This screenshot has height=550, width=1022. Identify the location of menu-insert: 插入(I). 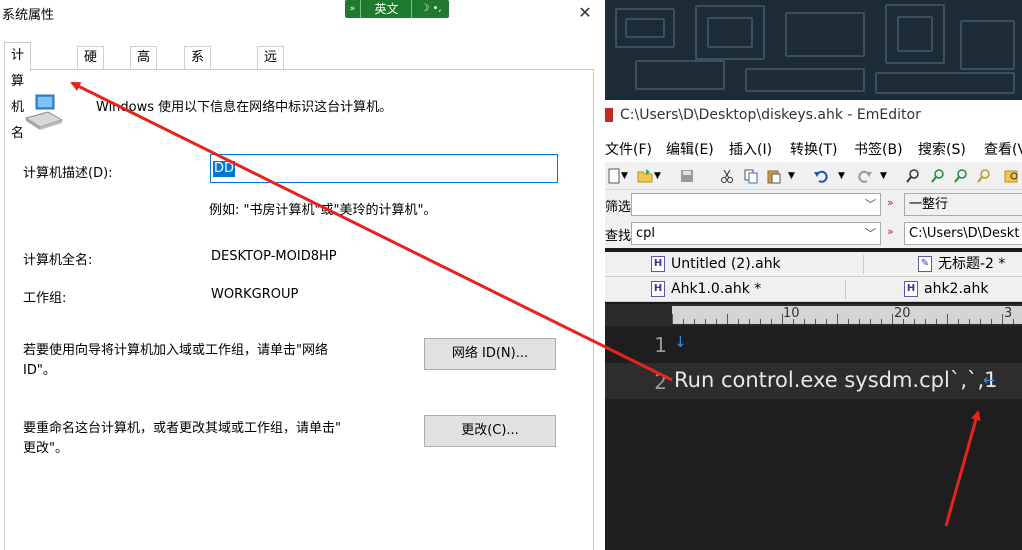
(750, 149).